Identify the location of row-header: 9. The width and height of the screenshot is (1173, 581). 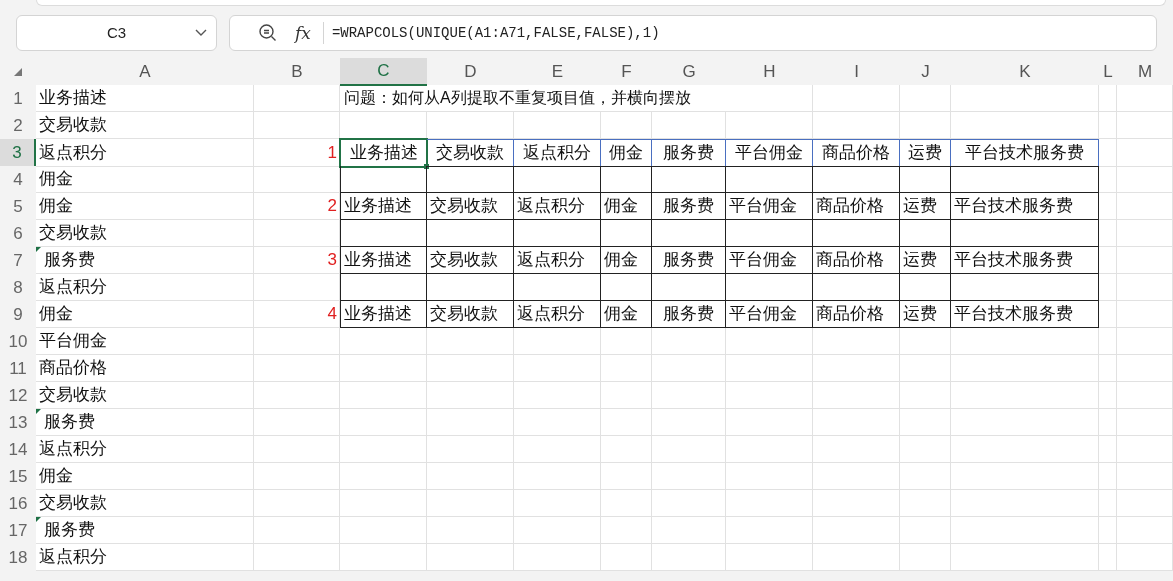
(18, 314).